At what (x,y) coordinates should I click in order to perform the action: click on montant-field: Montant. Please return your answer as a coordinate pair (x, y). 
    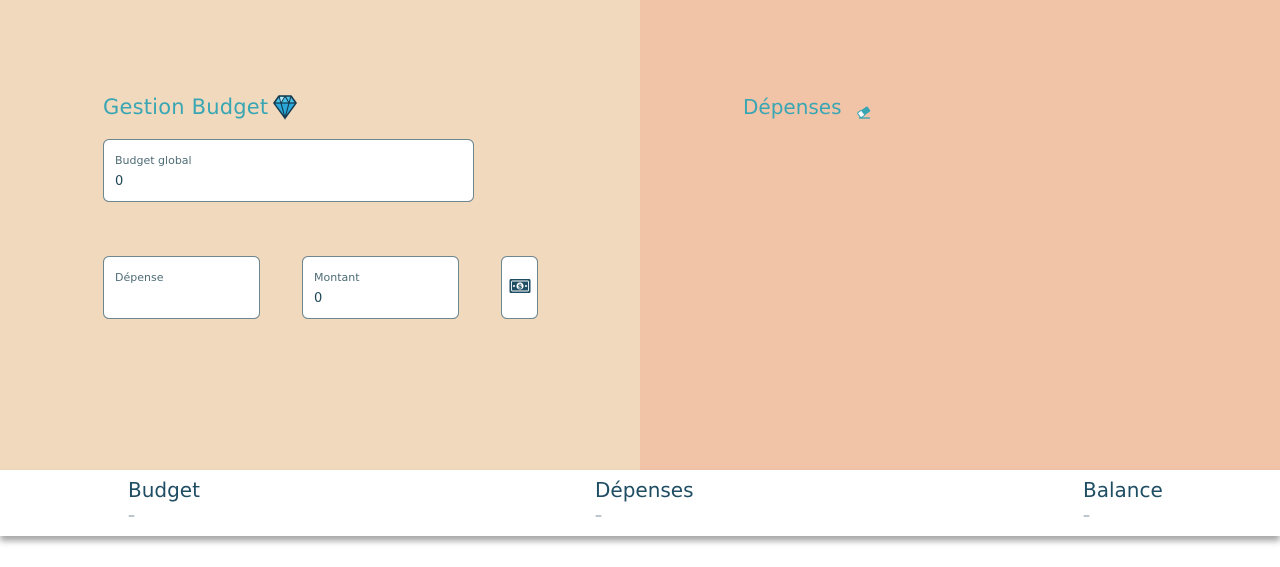
    Looking at the image, I should click on (380, 287).